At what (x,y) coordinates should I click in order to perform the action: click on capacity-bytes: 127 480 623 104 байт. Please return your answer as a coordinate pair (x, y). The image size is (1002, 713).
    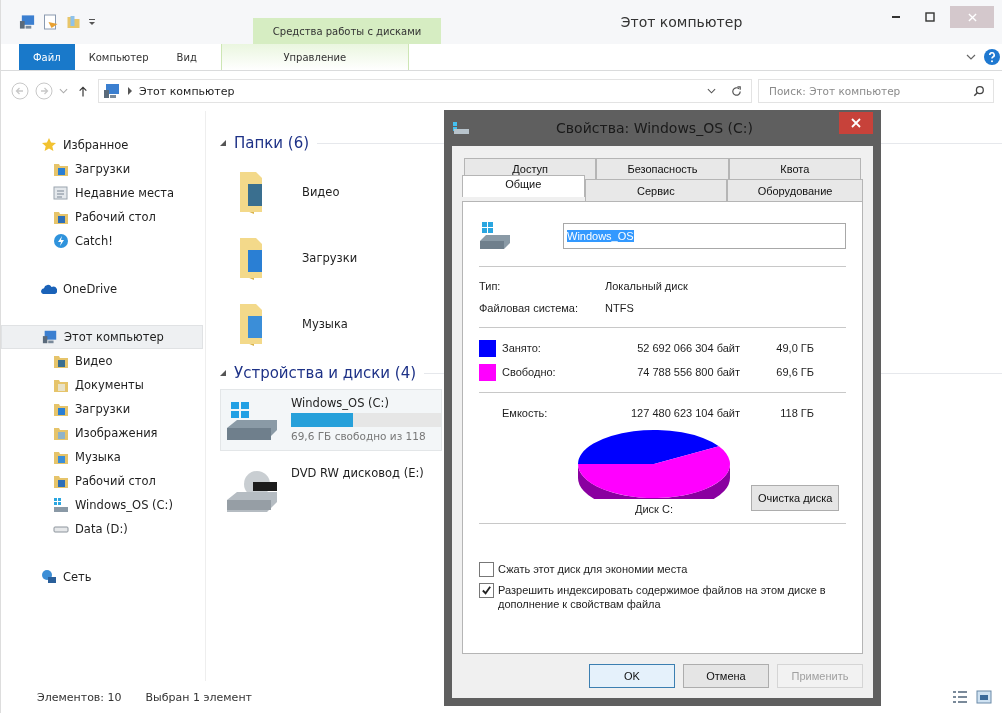
    Looking at the image, I should click on (685, 413).